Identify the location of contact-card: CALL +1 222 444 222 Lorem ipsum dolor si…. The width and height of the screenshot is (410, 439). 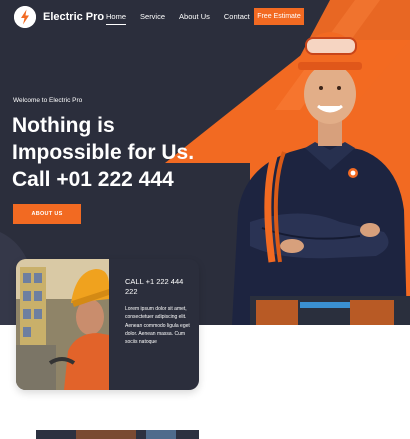
(107, 324).